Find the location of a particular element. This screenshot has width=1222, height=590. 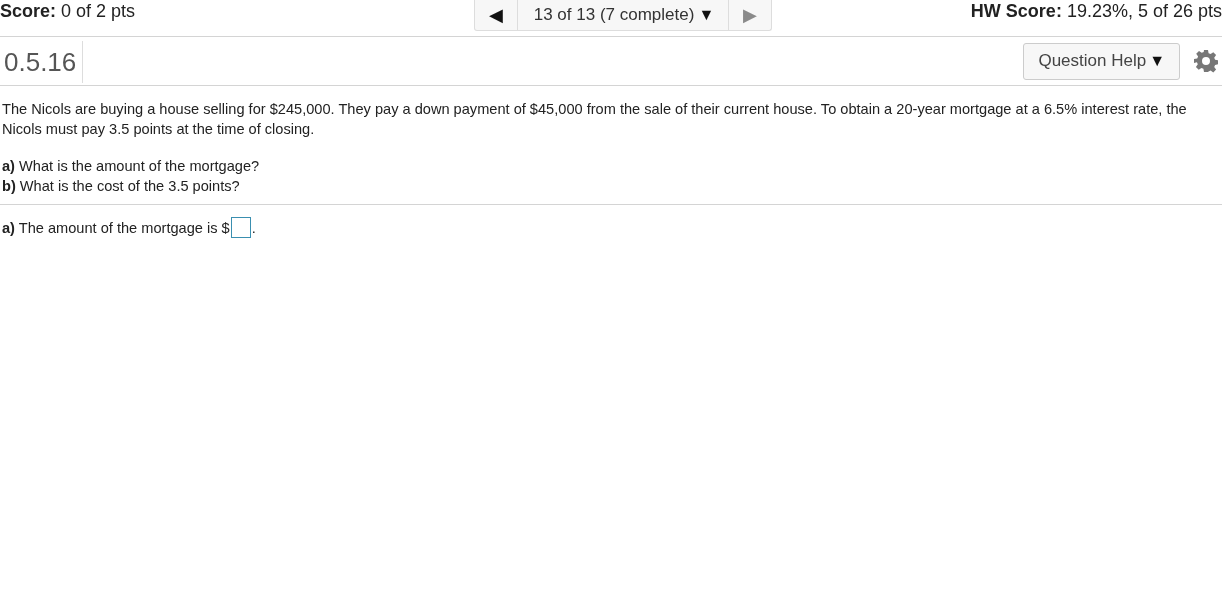

hw-score-text: HW Score: 19.23%, 5 of 26 pts is located at coordinates (1096, 11).